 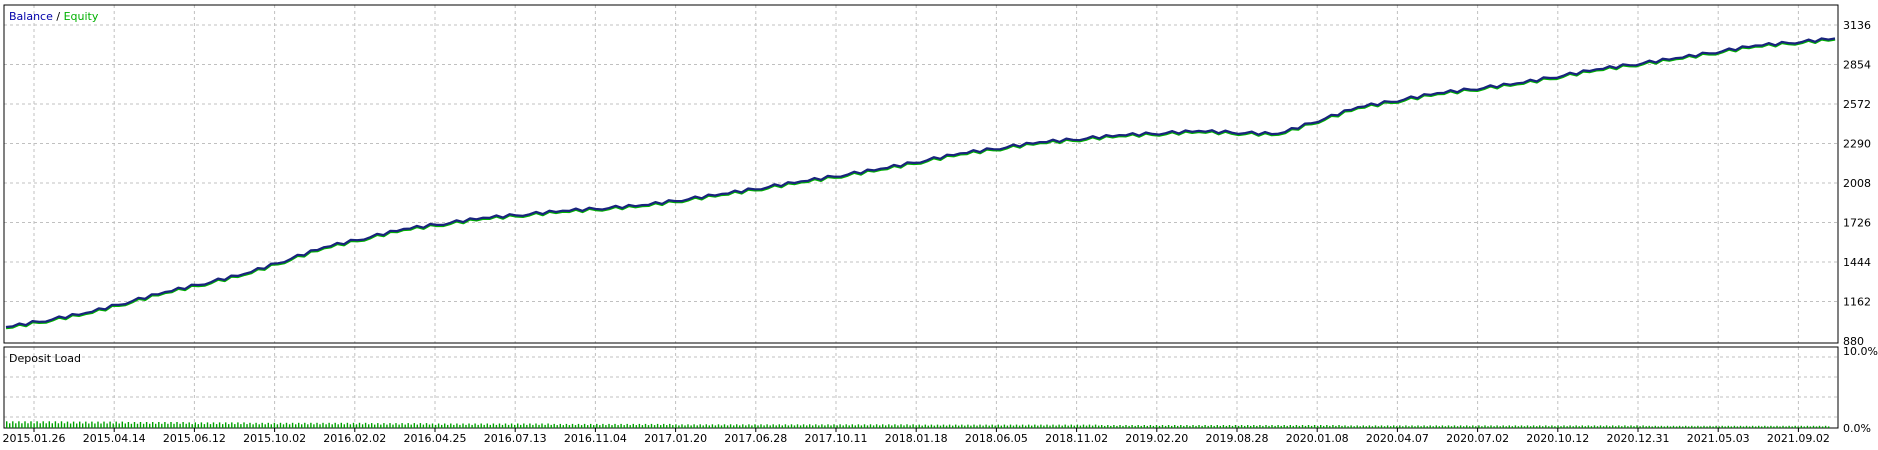 What do you see at coordinates (515, 438) in the screenshot?
I see `x-tick-label: 2016.07.13` at bounding box center [515, 438].